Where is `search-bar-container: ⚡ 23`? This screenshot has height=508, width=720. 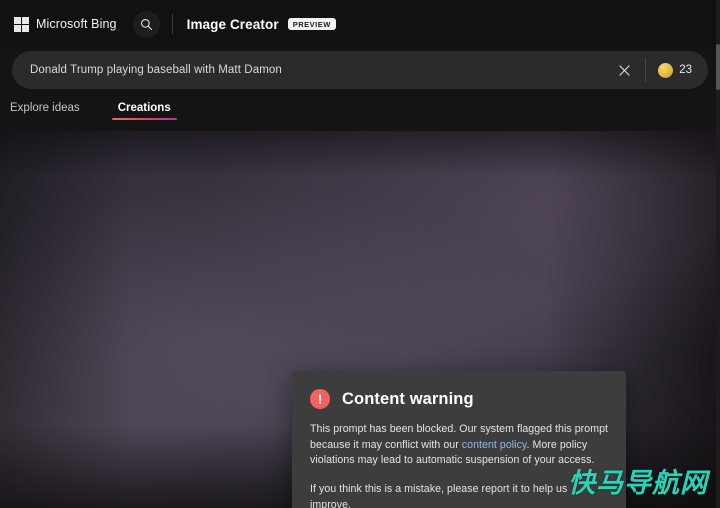 search-bar-container: ⚡ 23 is located at coordinates (360, 68).